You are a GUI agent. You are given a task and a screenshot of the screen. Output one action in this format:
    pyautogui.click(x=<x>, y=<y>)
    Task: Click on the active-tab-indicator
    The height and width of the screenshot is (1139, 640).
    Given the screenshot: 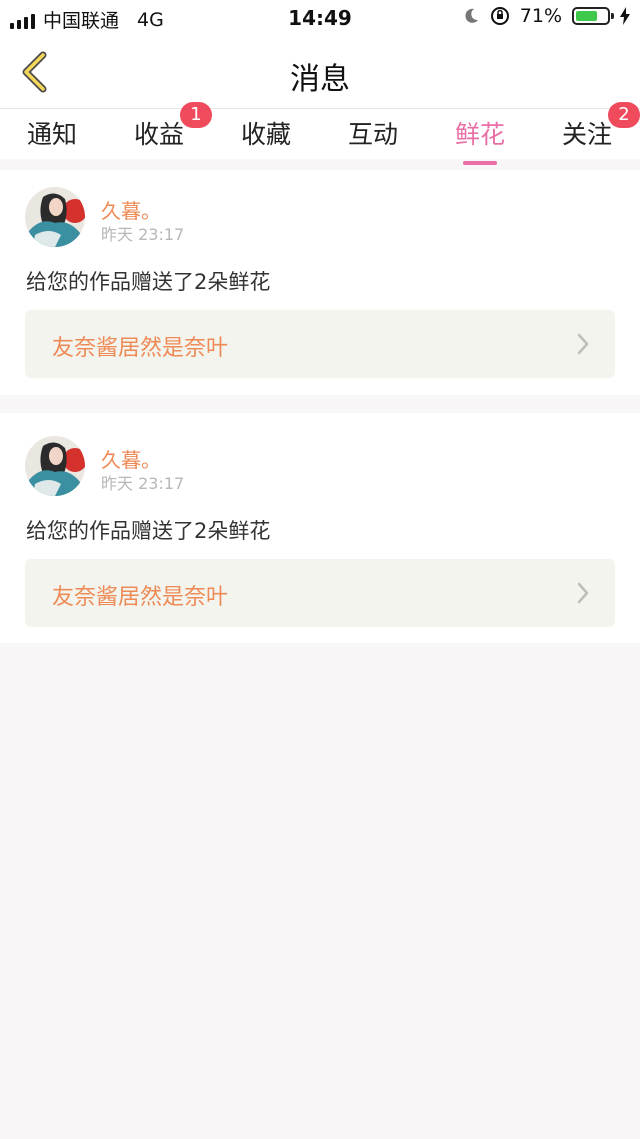 What is the action you would take?
    pyautogui.click(x=480, y=163)
    